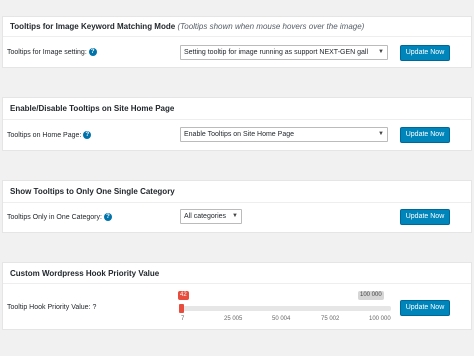 This screenshot has width=474, height=356. What do you see at coordinates (93, 26) in the screenshot?
I see `panel-title: Tooltips for Image Keyword Matching Mode` at bounding box center [93, 26].